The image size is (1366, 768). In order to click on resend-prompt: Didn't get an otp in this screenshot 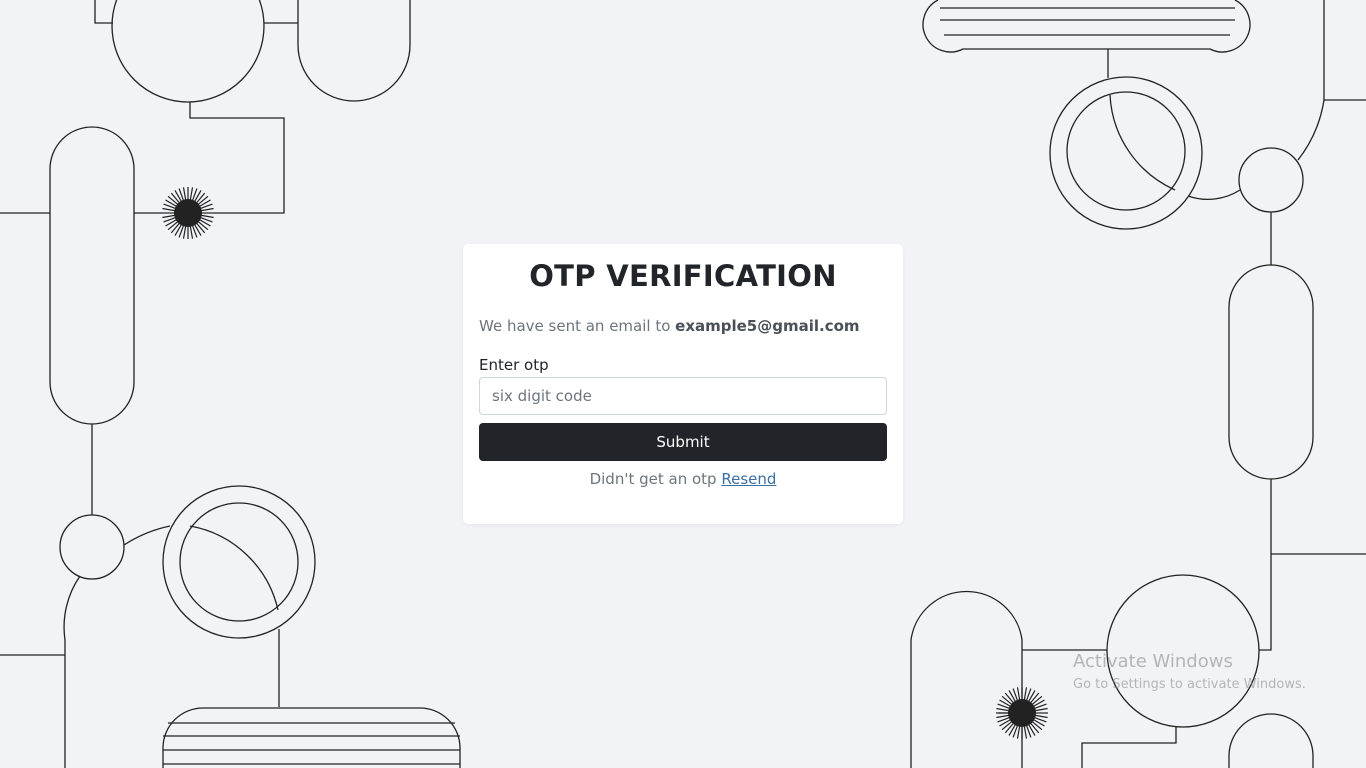, I will do `click(653, 479)`.